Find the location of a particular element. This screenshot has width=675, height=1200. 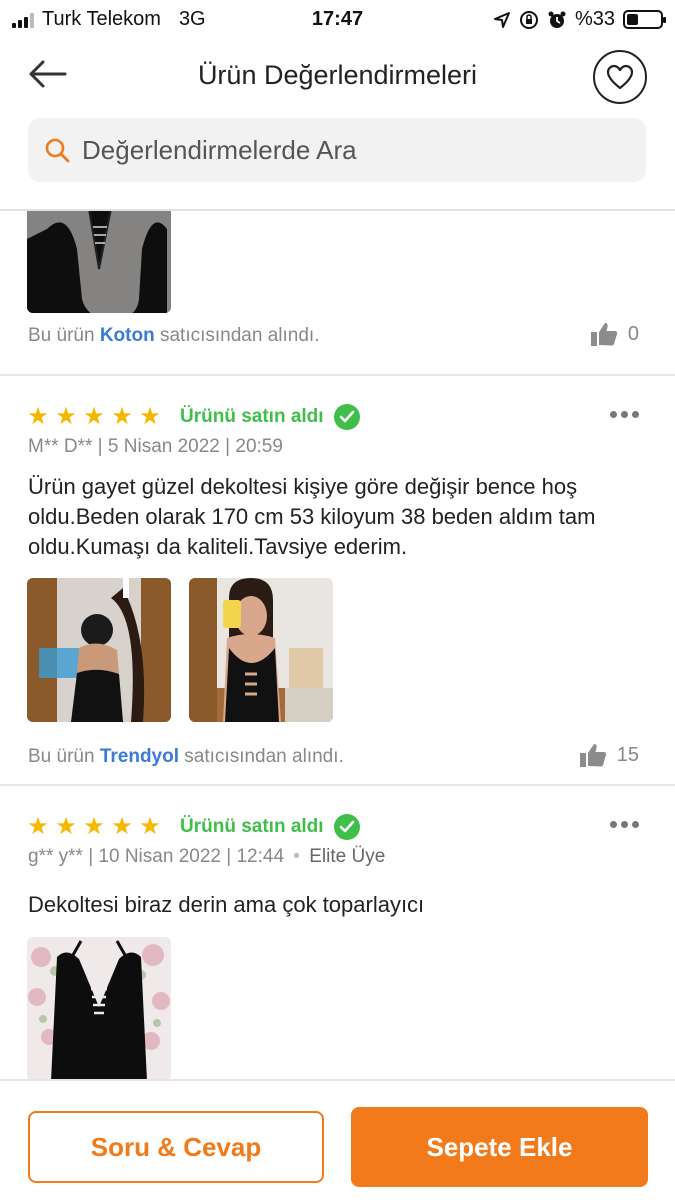

rotation-lock-icon is located at coordinates (528, 19).